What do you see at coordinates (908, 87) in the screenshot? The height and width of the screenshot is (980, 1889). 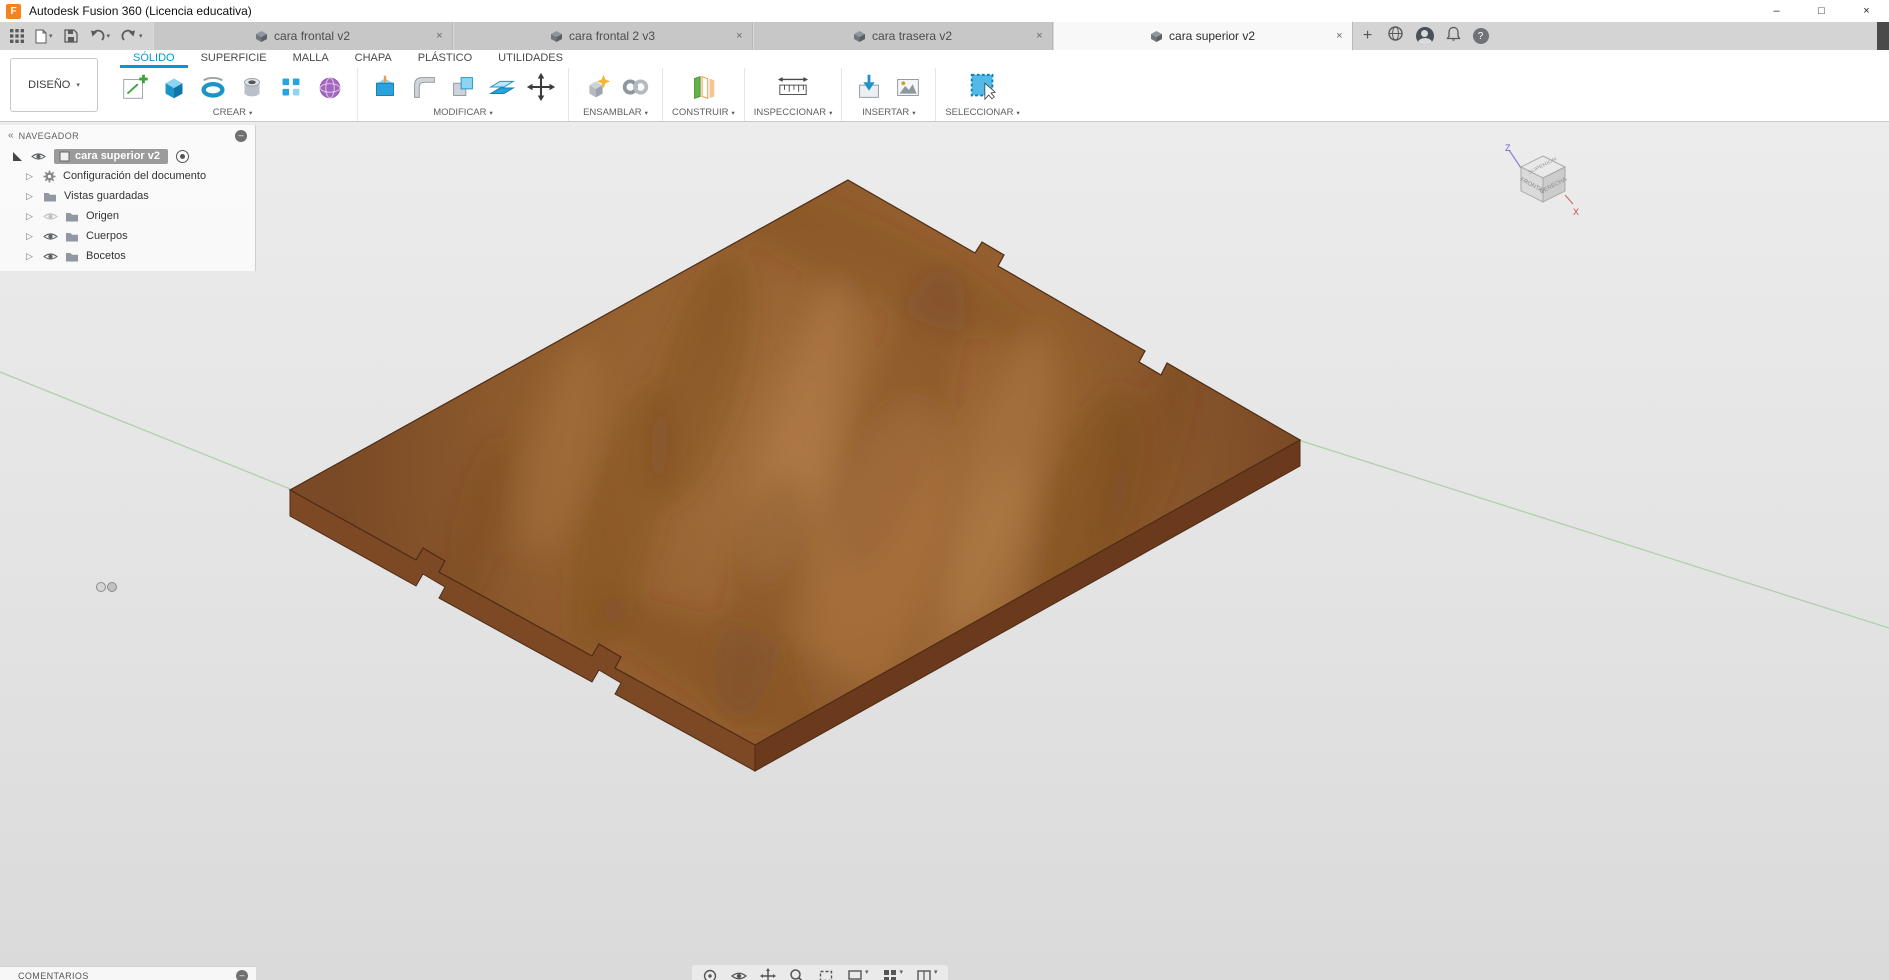 I see `decal-button` at bounding box center [908, 87].